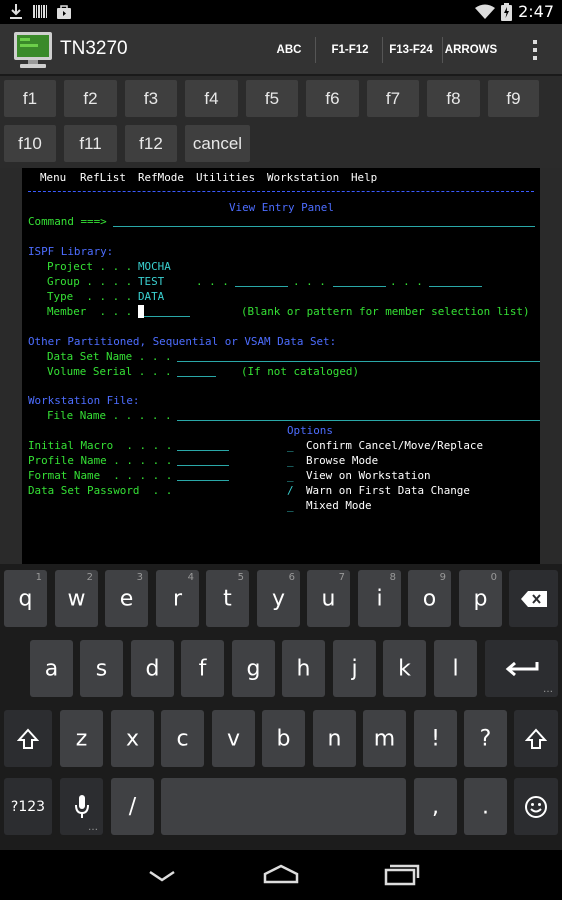 The image size is (562, 900). I want to click on menu-item-help: Help, so click(364, 178).